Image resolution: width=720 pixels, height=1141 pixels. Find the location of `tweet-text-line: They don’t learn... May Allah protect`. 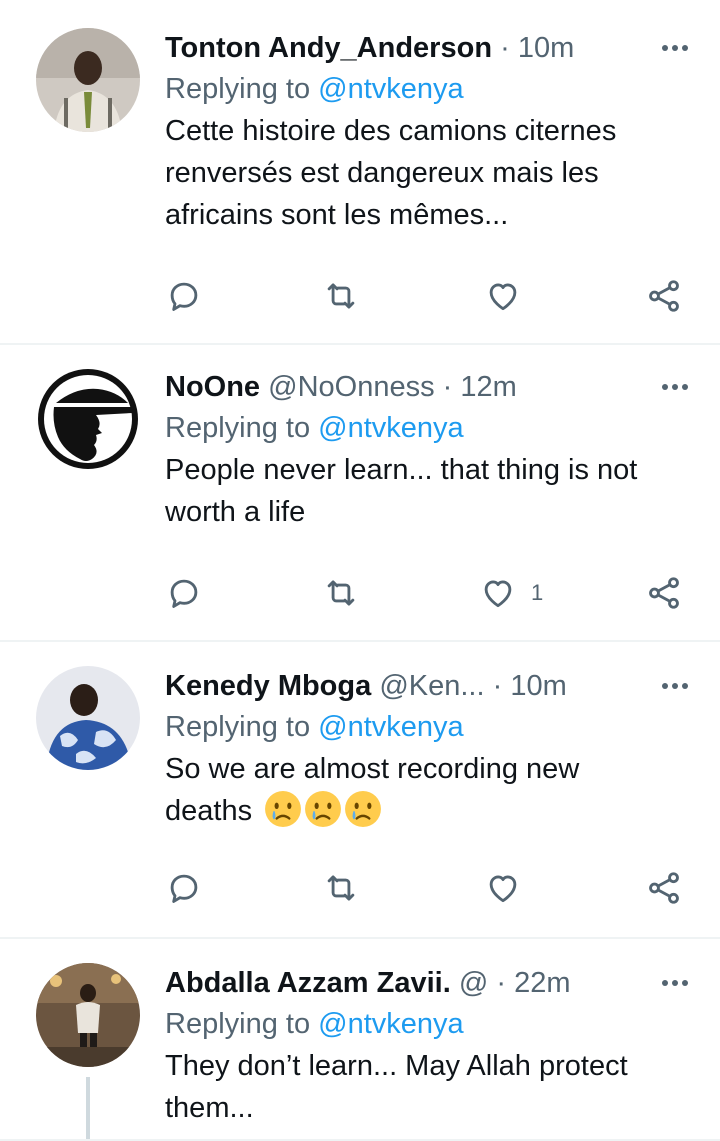

tweet-text-line: They don’t learn... May Allah protect is located at coordinates (396, 1066).